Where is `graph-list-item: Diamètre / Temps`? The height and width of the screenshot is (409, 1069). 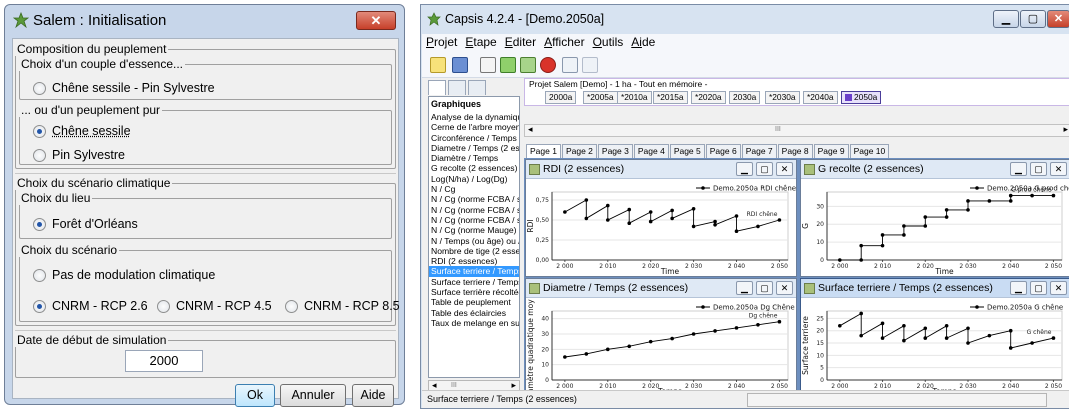 graph-list-item: Diamètre / Temps is located at coordinates (474, 158).